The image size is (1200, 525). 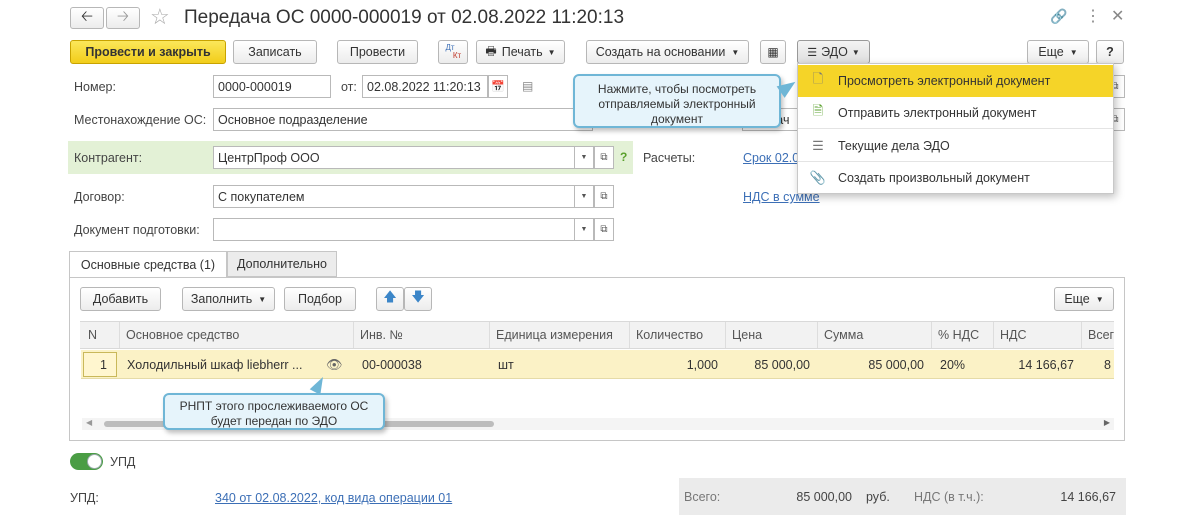 I want to click on contract-dropdown: ▼, so click(x=584, y=196).